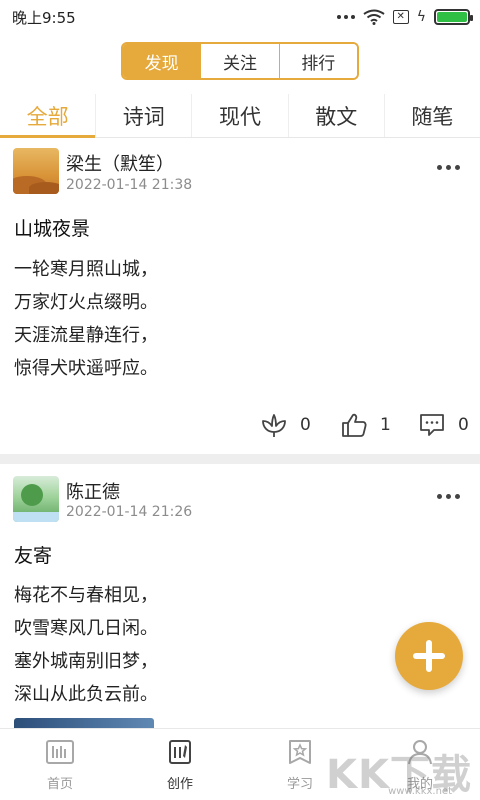 This screenshot has height=800, width=480. What do you see at coordinates (179, 784) in the screenshot?
I see `nav-label: 创作` at bounding box center [179, 784].